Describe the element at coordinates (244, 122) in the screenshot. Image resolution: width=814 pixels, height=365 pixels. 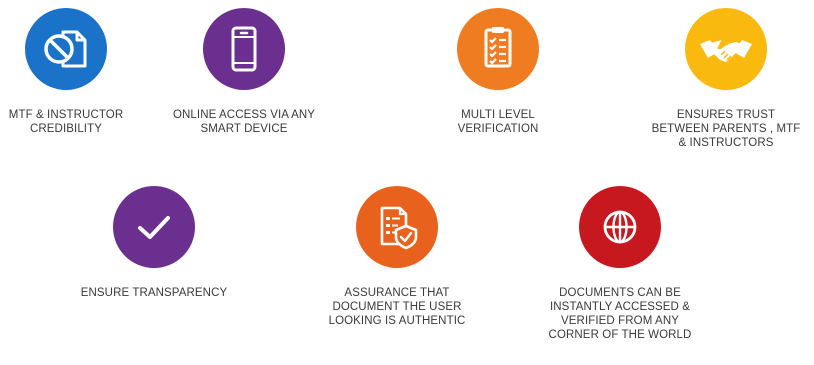
I see `feature-caption: ONLINE ACCESS VIA ANY SMART DEVICE` at that location.